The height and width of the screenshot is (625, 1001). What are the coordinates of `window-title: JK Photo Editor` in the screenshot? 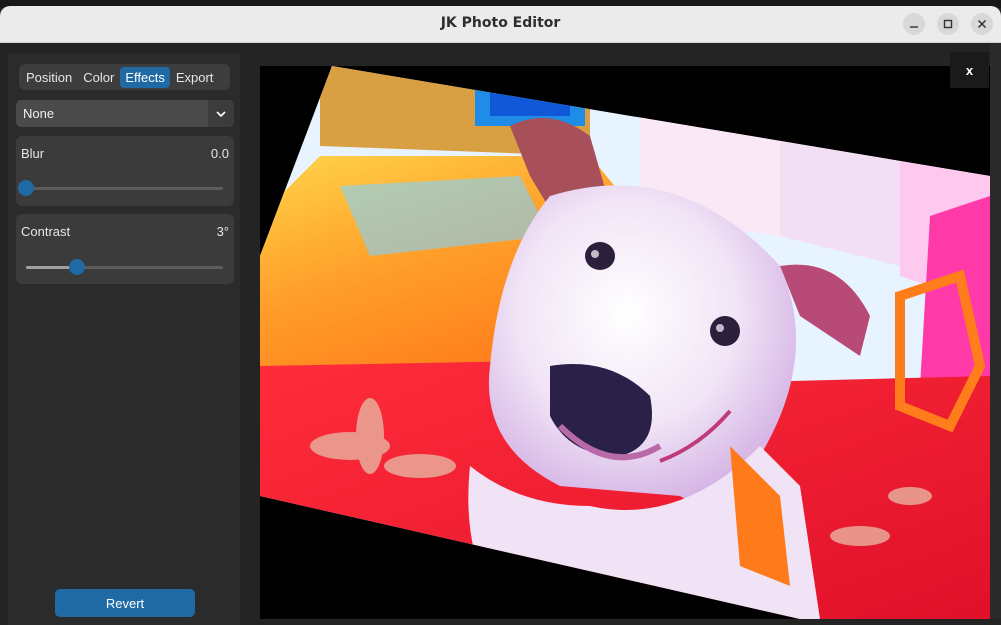 It's located at (500, 23).